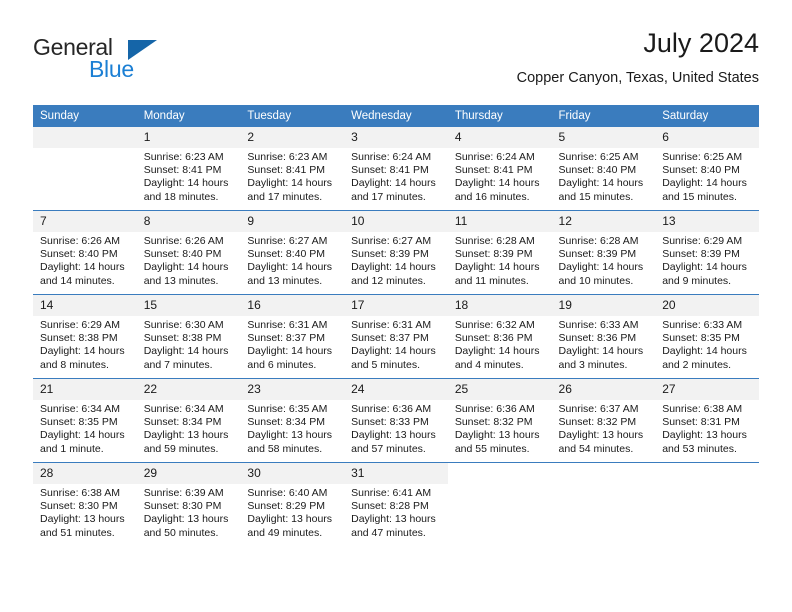 This screenshot has height=612, width=792. I want to click on daylight-text-line2: and 13 minutes., so click(285, 280).